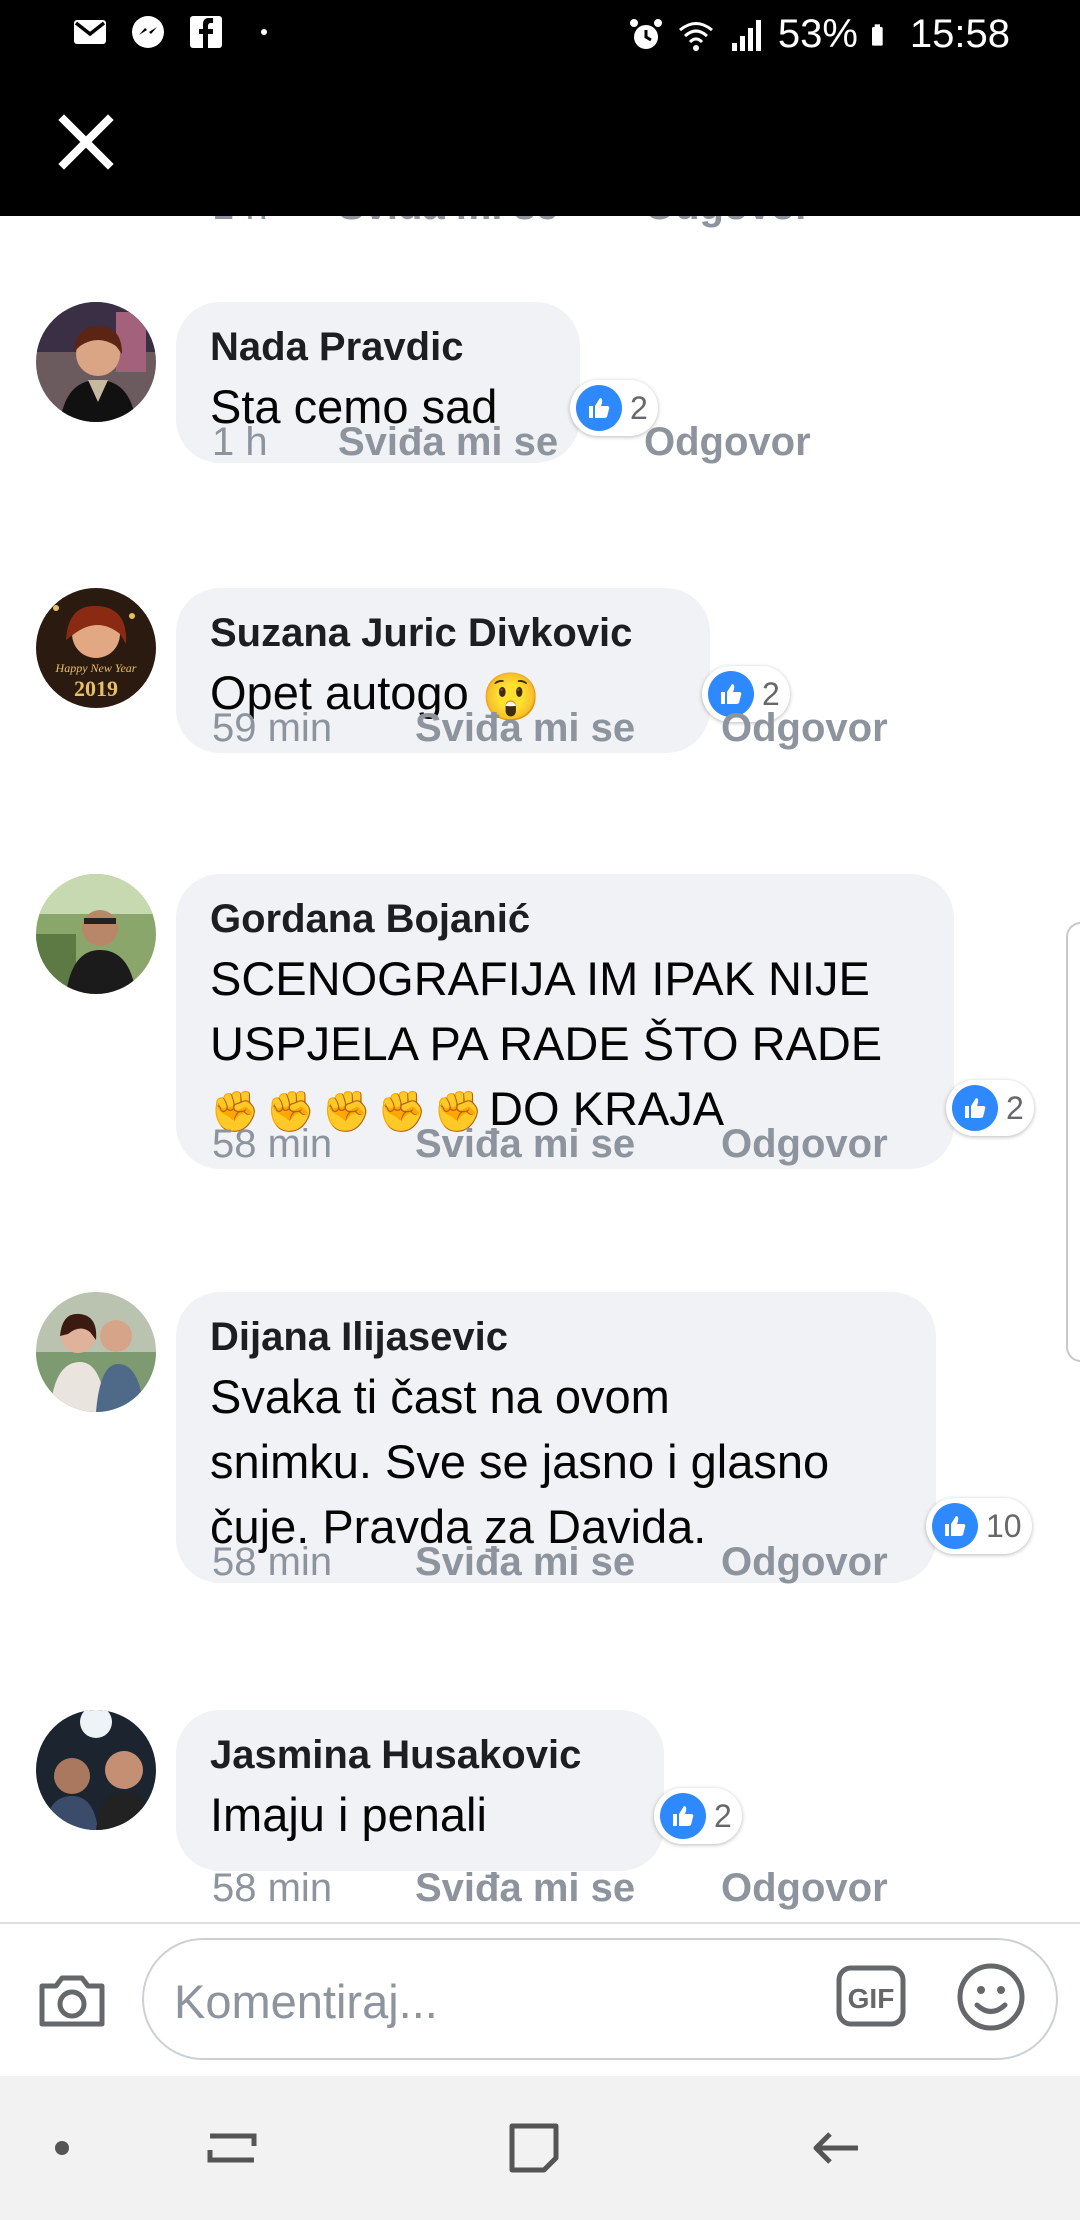  What do you see at coordinates (86, 142) in the screenshot?
I see `close-icon` at bounding box center [86, 142].